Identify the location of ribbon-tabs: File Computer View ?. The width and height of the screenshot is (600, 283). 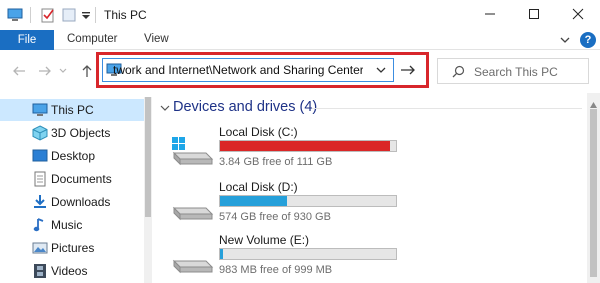
(300, 40).